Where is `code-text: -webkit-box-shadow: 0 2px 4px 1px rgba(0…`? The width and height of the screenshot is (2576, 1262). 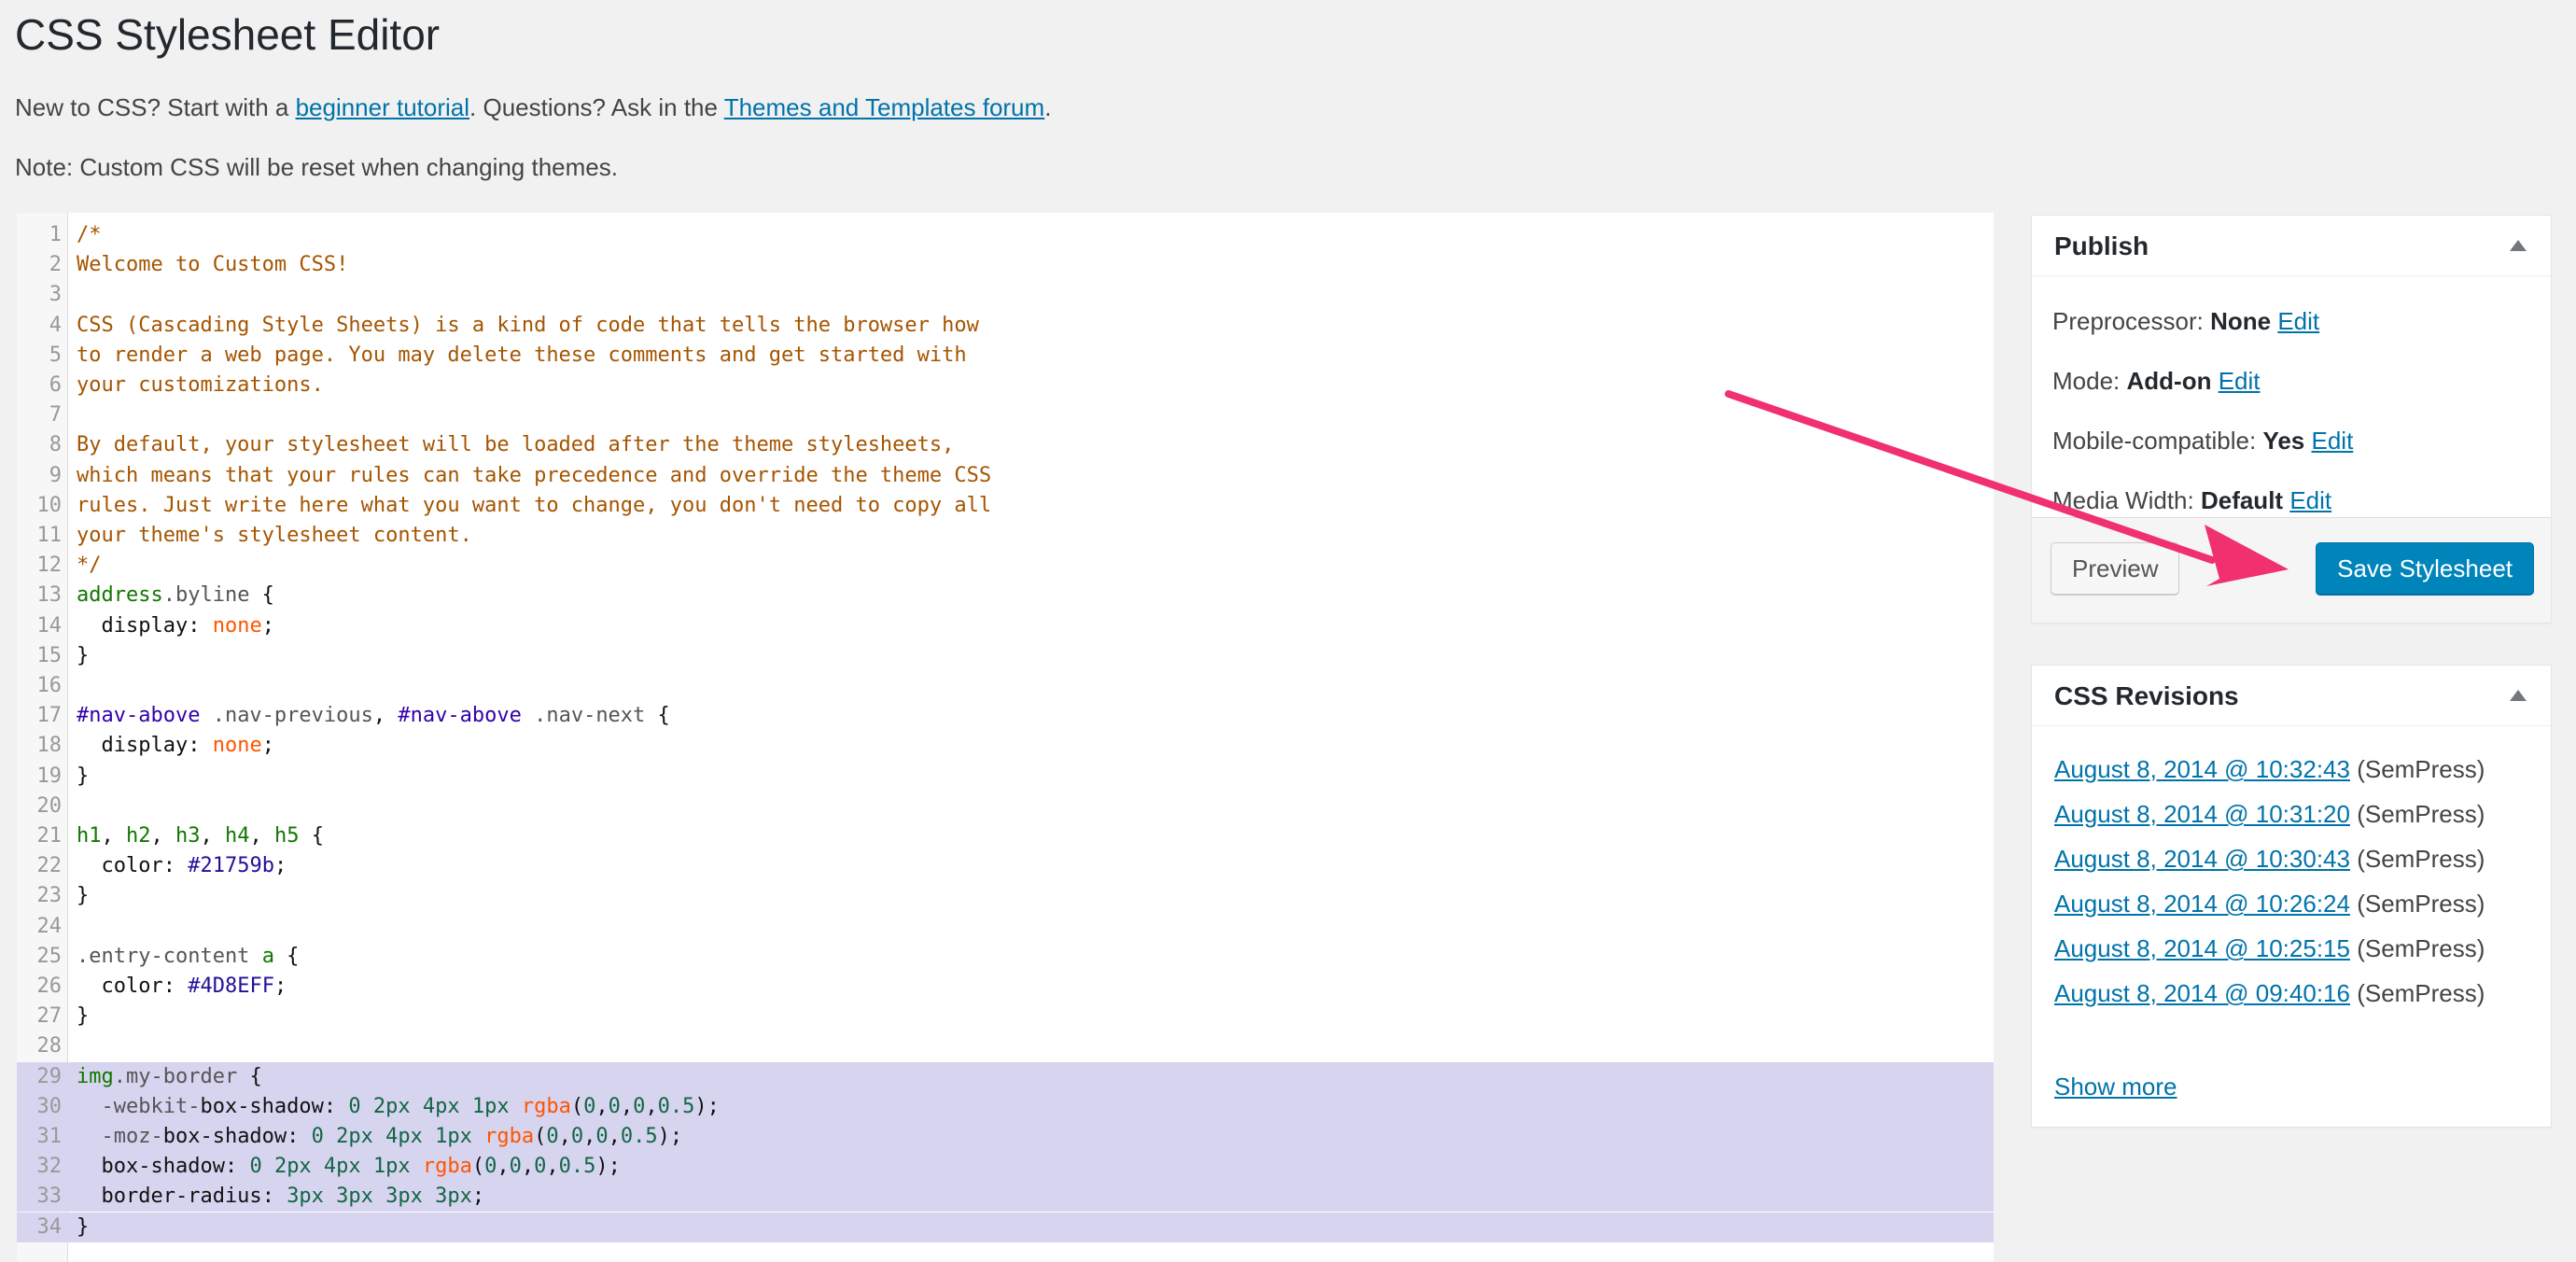
code-text: -webkit-box-shadow: 0 2px 4px 1px rgba(0… is located at coordinates (398, 1107).